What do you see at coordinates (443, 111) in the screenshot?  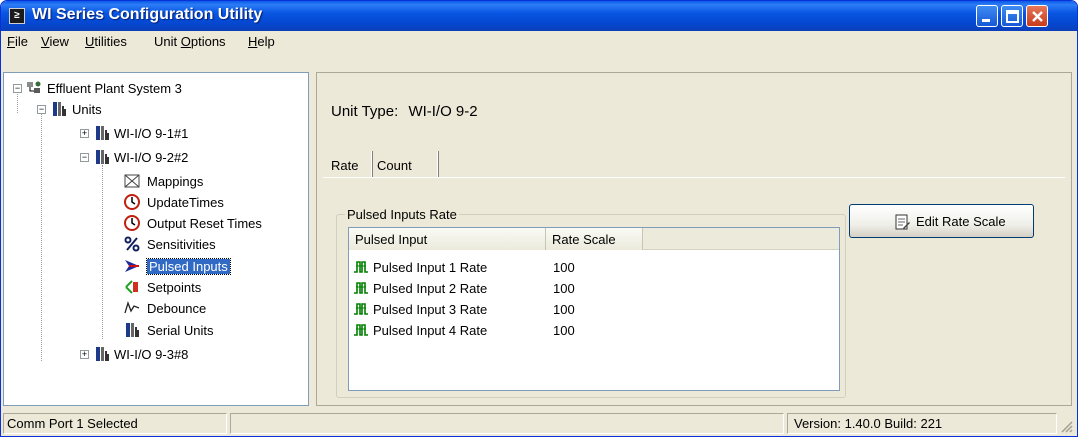 I see `unit-type-value: WI-I/O 9-2` at bounding box center [443, 111].